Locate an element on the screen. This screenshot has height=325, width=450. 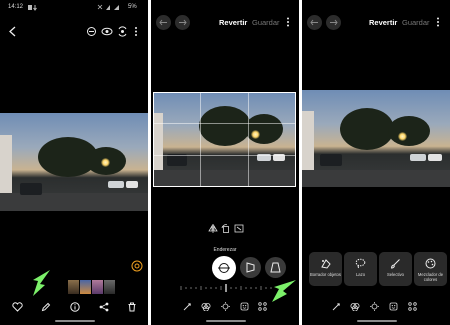
edit-pencil-icon is located at coordinates (46, 307).